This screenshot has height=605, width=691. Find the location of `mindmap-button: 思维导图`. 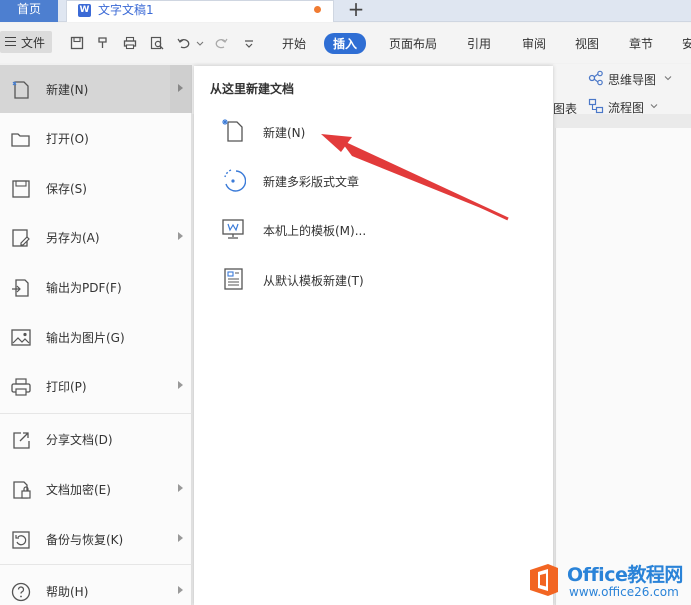

mindmap-button: 思维导图 is located at coordinates (632, 79).